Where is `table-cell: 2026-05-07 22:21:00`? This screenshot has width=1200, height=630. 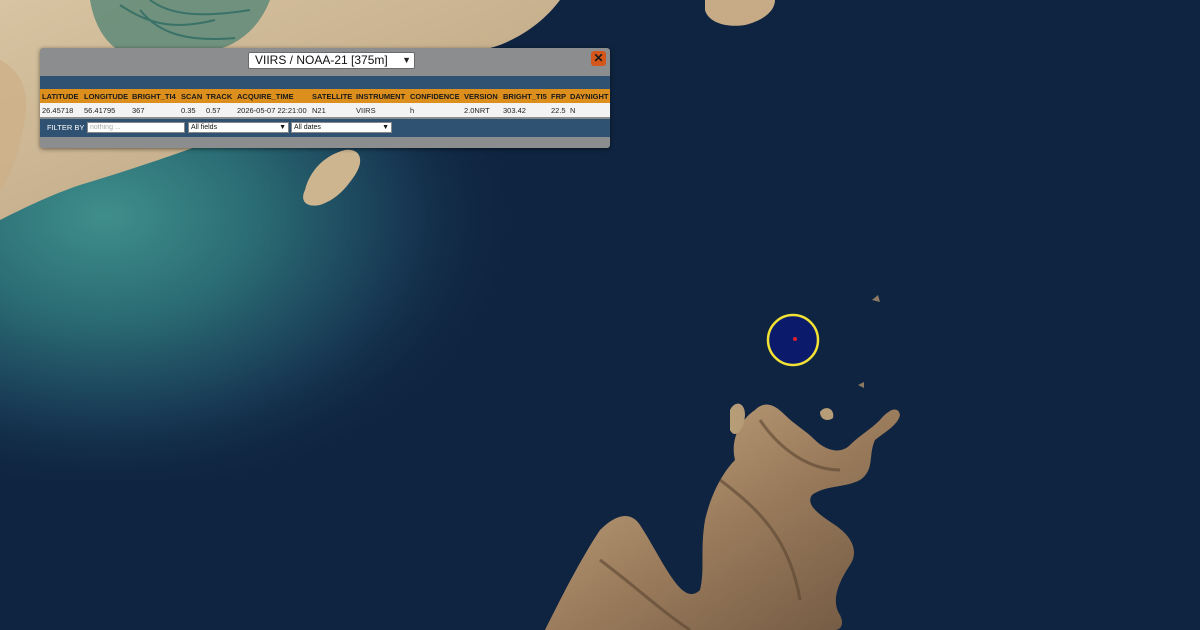 table-cell: 2026-05-07 22:21:00 is located at coordinates (272, 110).